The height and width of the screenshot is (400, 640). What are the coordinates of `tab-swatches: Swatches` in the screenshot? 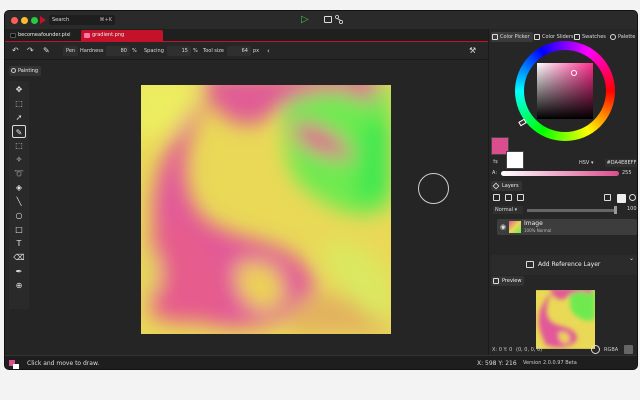 It's located at (589, 37).